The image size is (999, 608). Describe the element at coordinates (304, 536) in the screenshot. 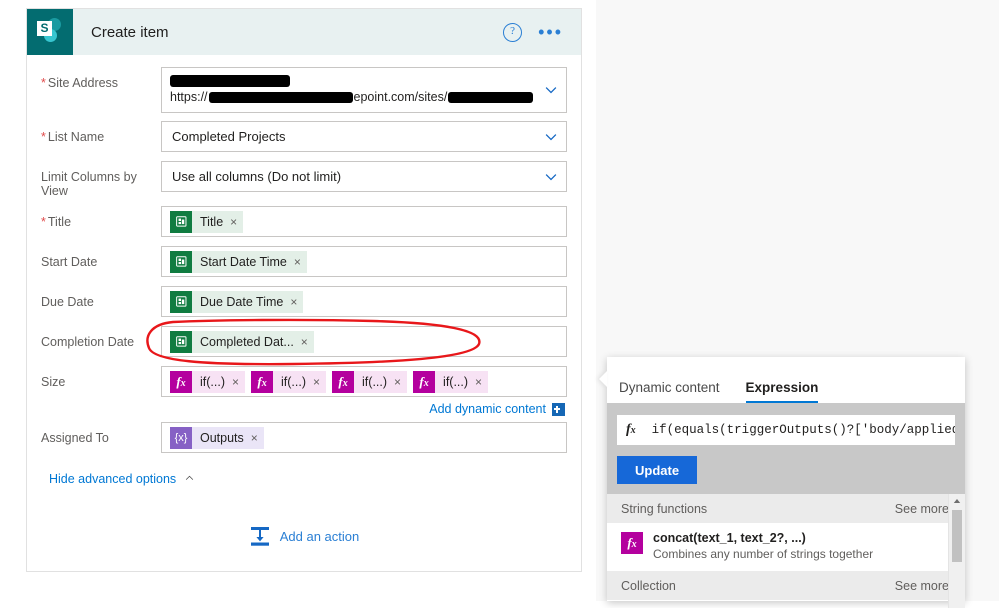

I see `add-an-action: Add an action` at that location.